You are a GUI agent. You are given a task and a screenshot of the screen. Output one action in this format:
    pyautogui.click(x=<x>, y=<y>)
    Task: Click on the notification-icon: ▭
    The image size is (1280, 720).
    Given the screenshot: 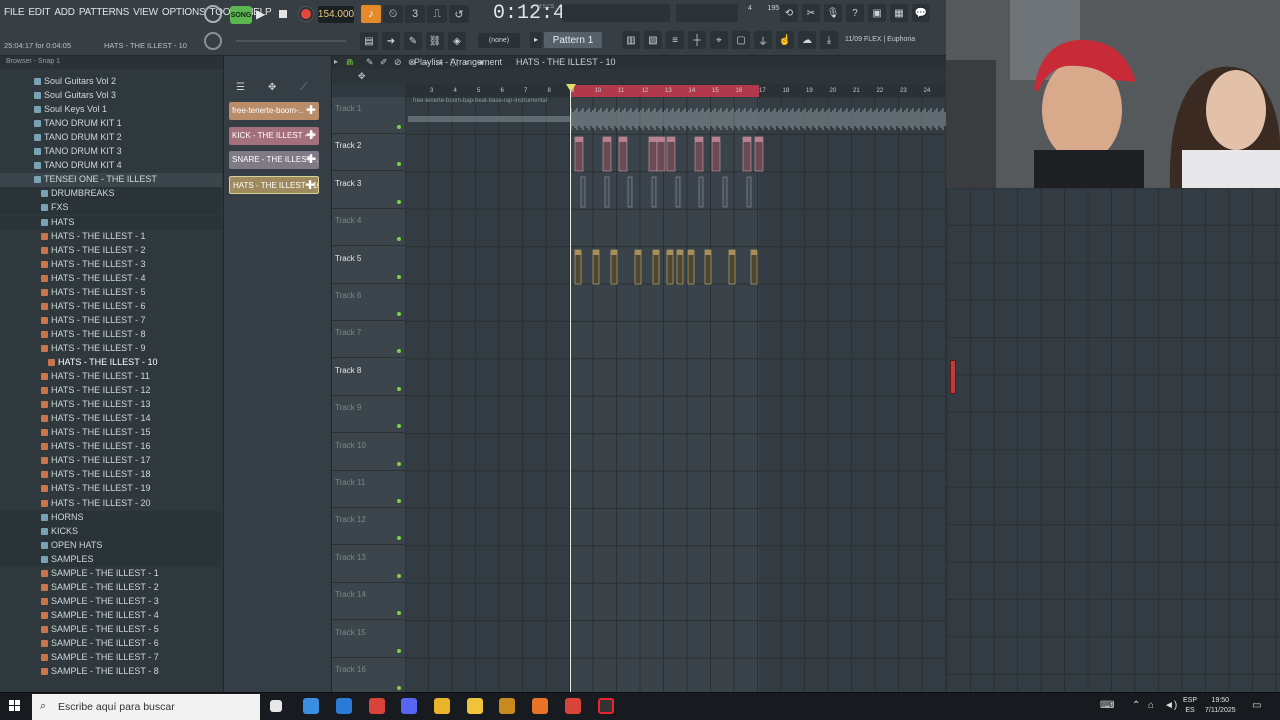 What is the action you would take?
    pyautogui.click(x=1256, y=705)
    